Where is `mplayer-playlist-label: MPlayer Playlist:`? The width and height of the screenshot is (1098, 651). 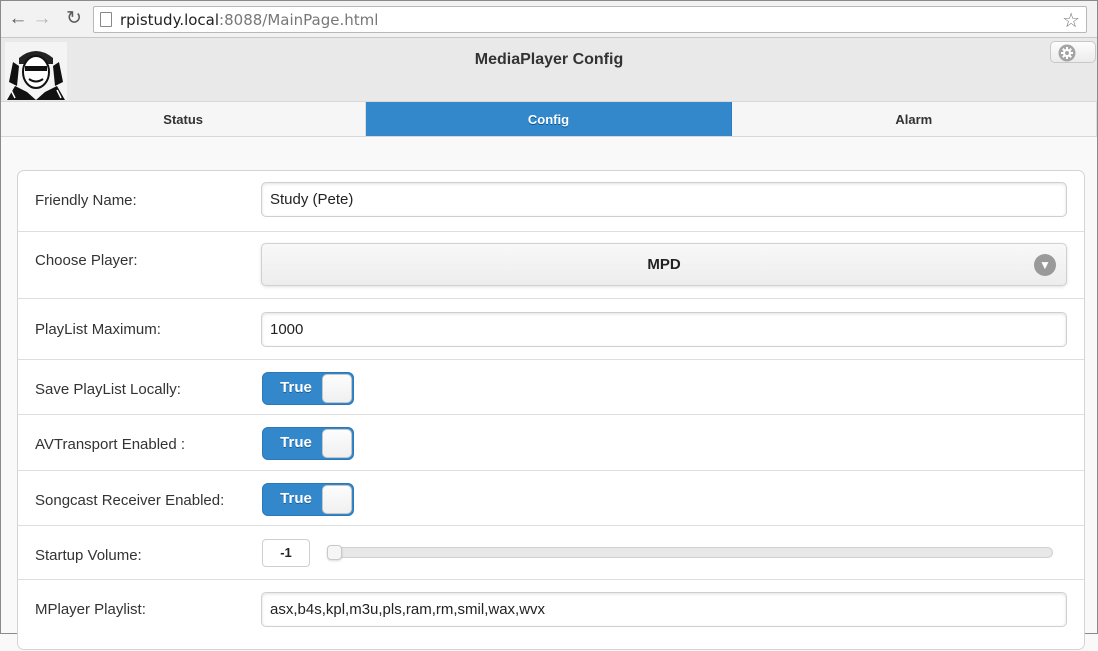
mplayer-playlist-label: MPlayer Playlist: is located at coordinates (90, 609).